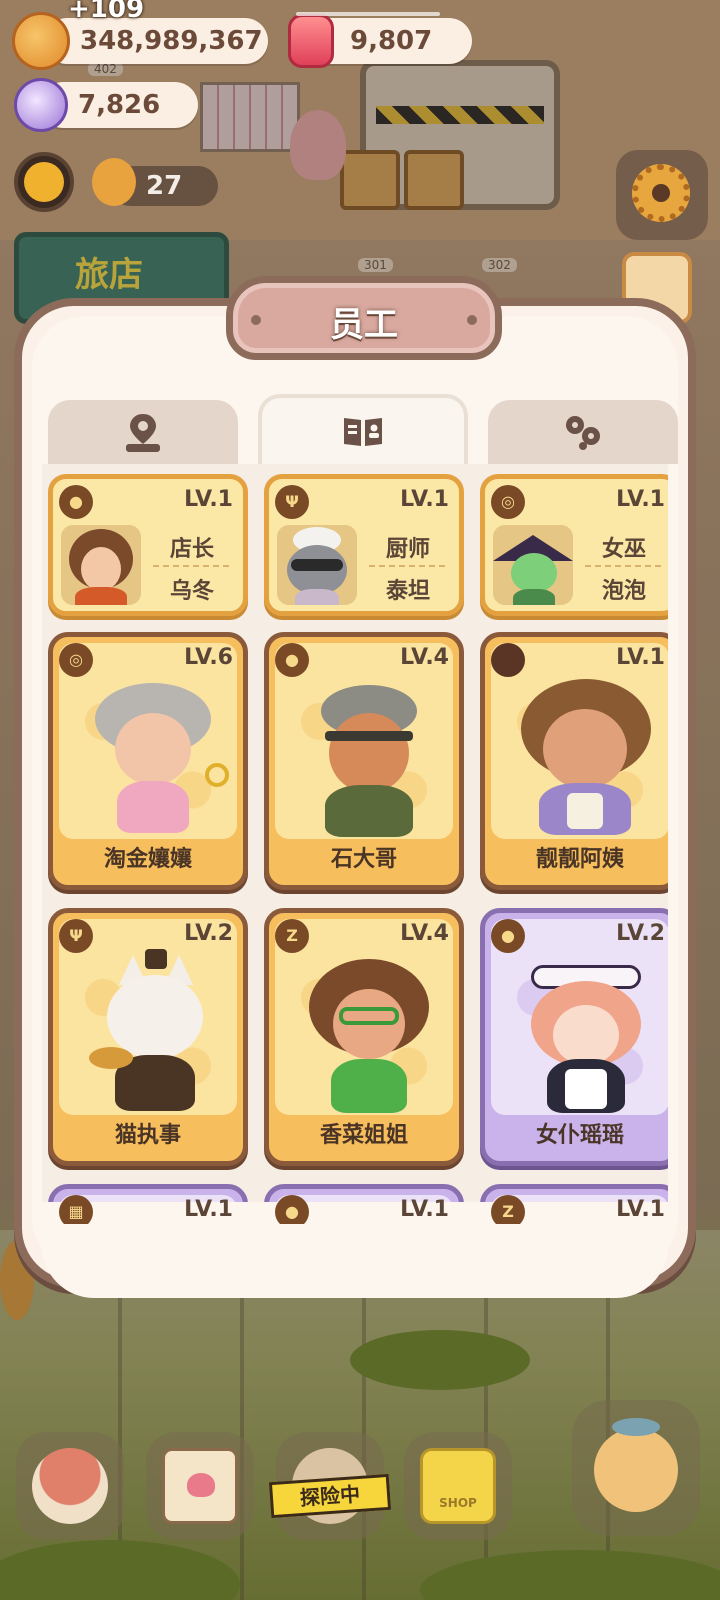 The image size is (720, 1600). I want to click on tab-handbook, so click(363, 430).